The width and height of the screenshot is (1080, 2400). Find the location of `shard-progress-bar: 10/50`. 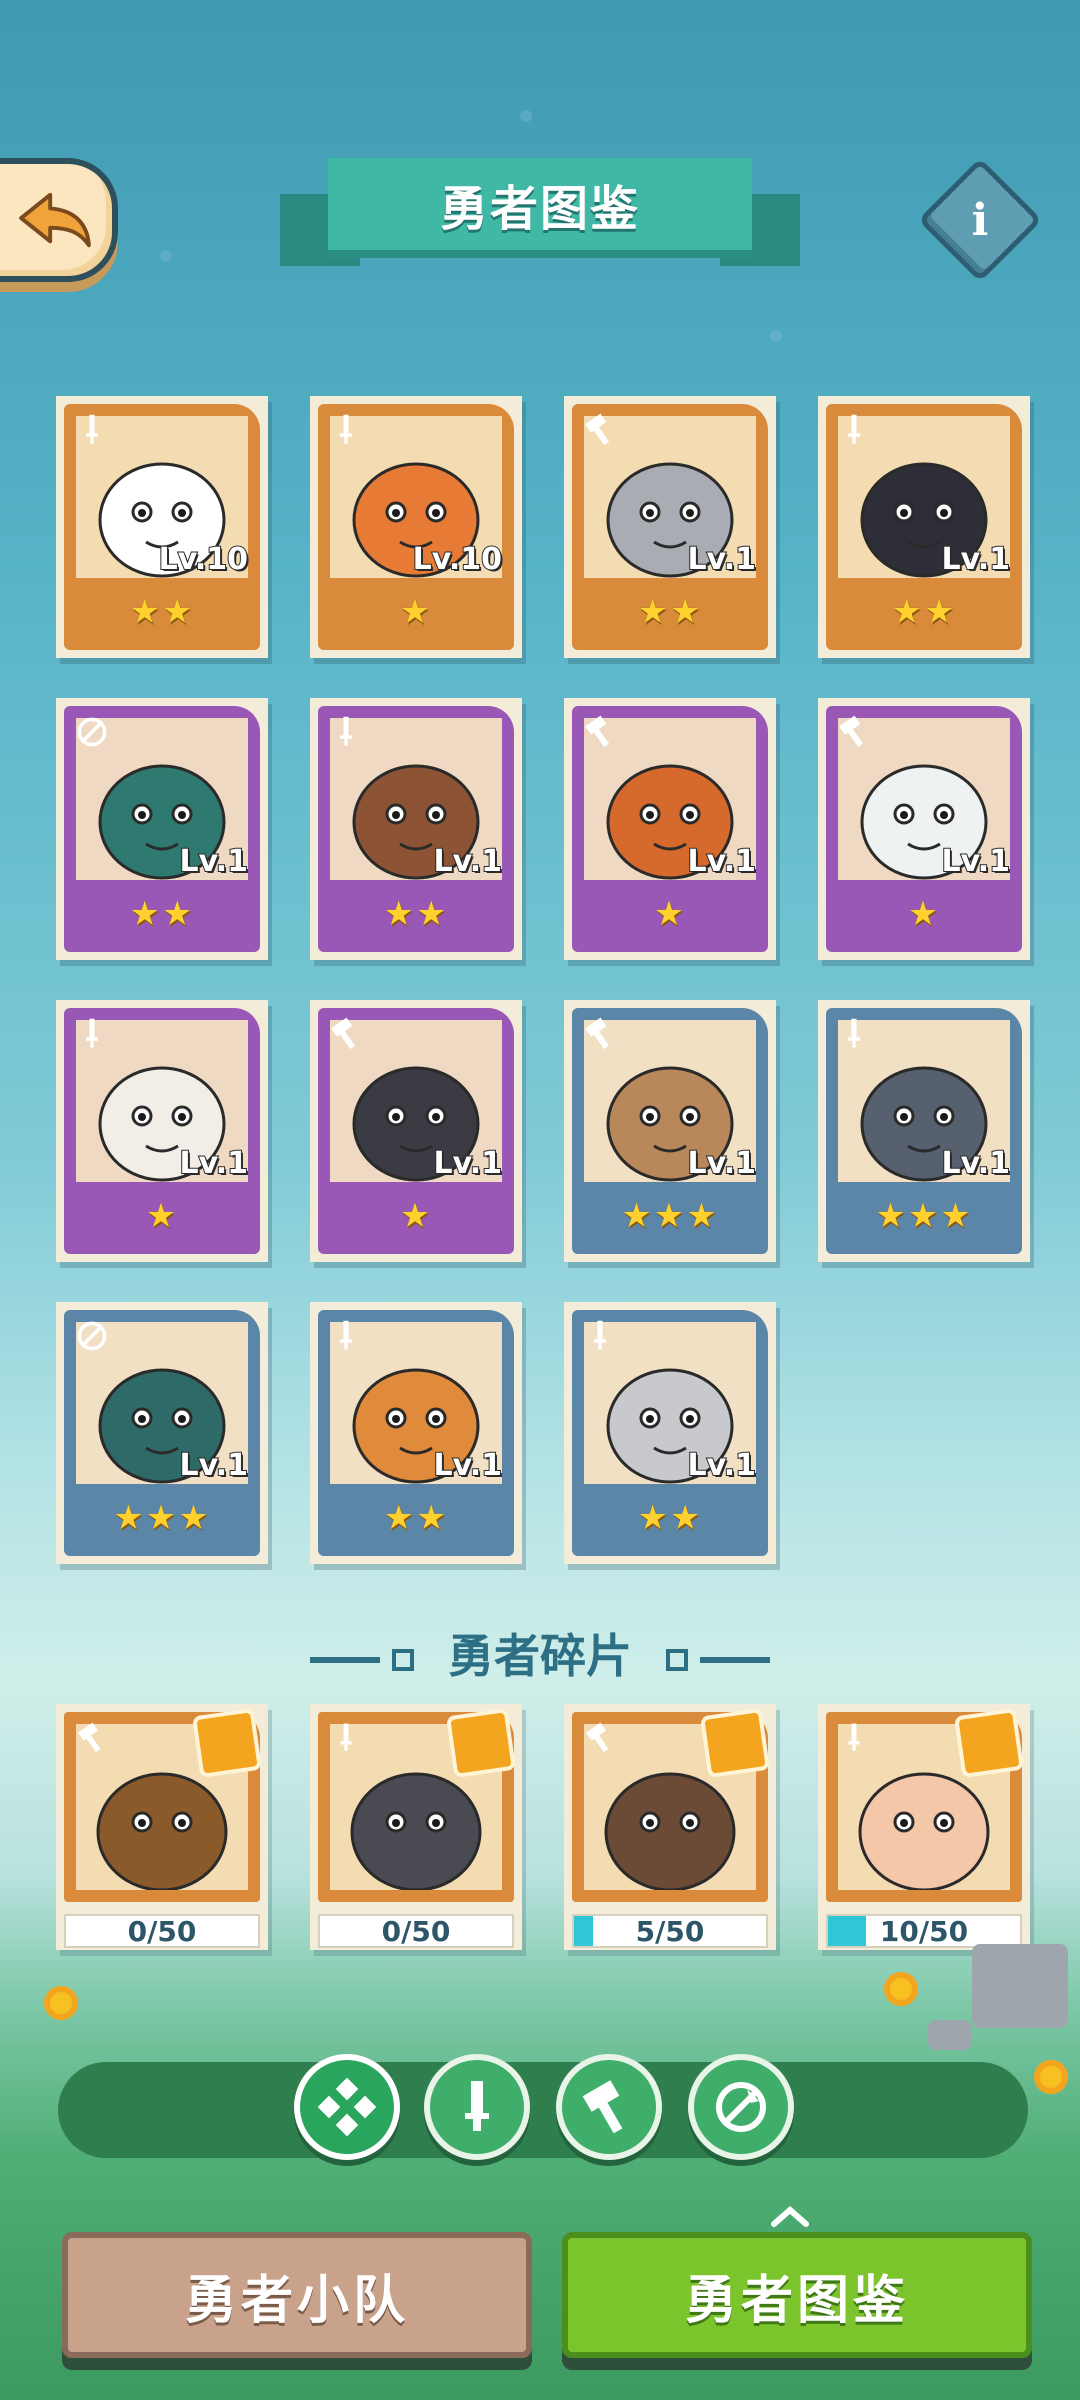

shard-progress-bar: 10/50 is located at coordinates (924, 1931).